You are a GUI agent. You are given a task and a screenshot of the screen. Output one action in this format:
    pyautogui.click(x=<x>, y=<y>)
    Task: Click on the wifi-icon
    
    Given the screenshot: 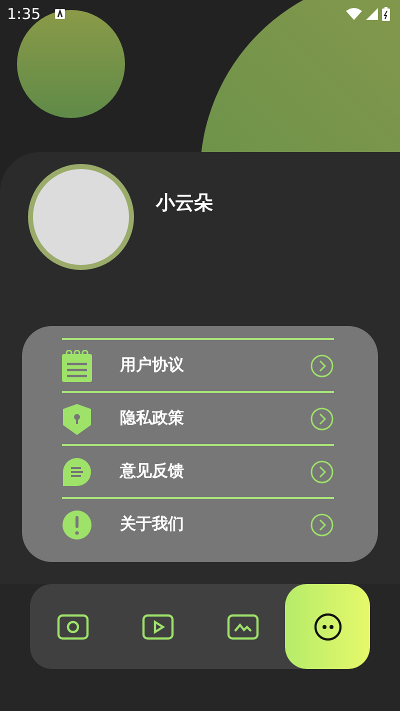 What is the action you would take?
    pyautogui.click(x=354, y=14)
    